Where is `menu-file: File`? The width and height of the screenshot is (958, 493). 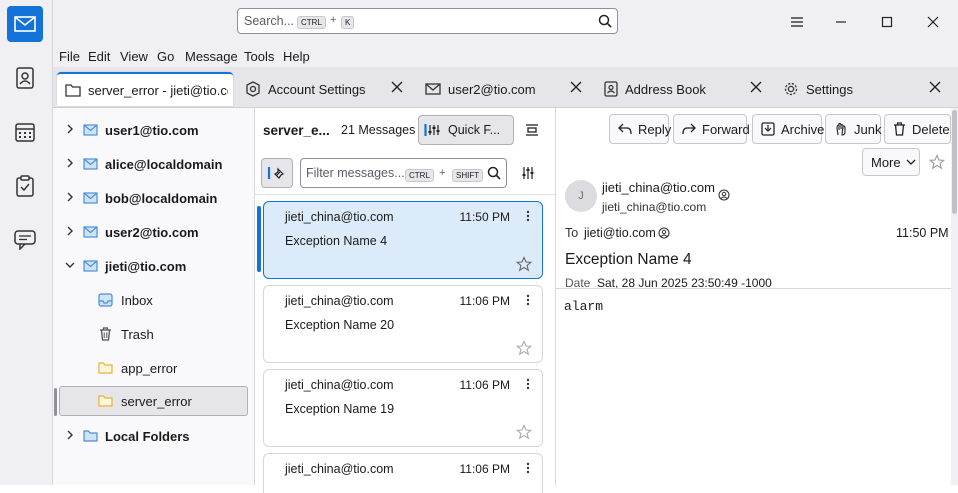
menu-file: File is located at coordinates (69, 56).